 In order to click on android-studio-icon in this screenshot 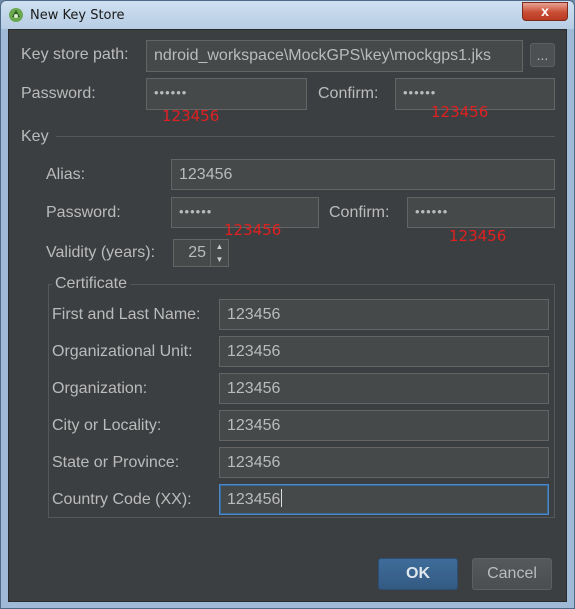, I will do `click(16, 15)`.